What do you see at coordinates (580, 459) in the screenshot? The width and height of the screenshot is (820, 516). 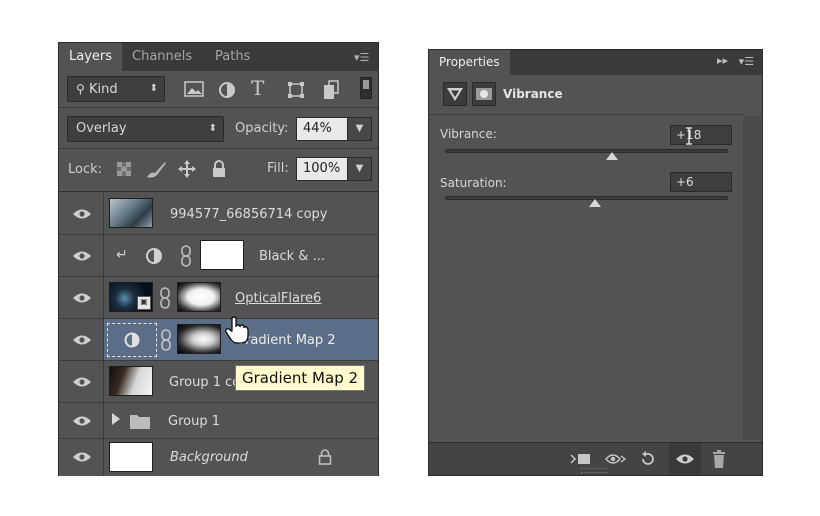 I see `clip-to-layer-icon` at bounding box center [580, 459].